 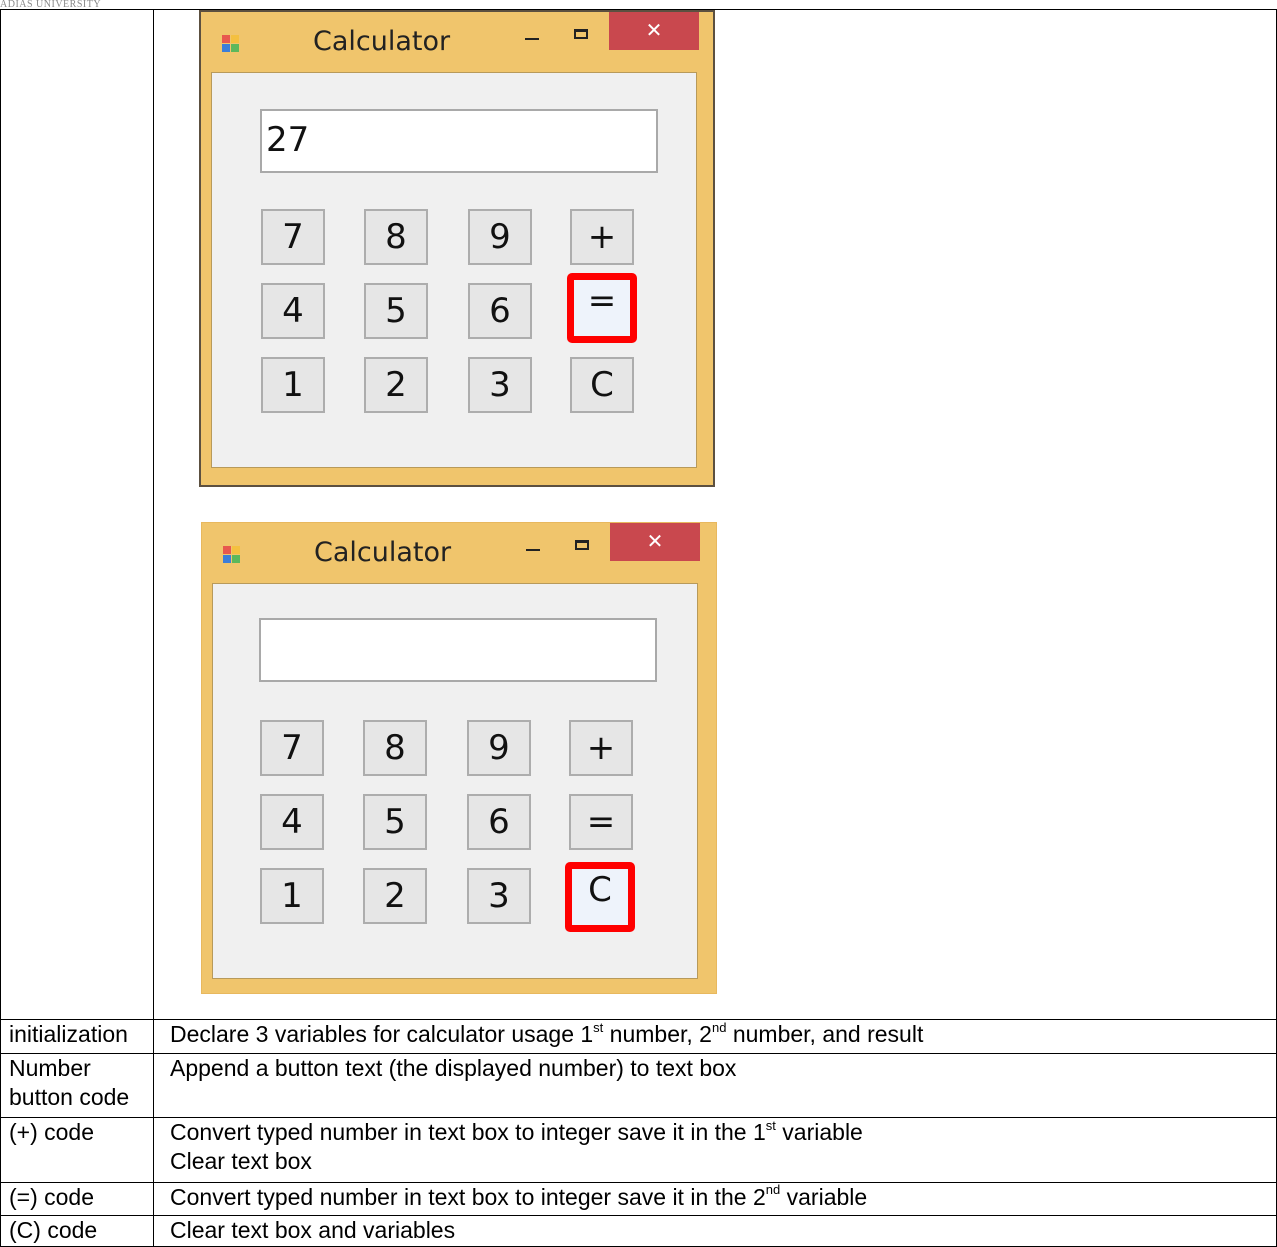 What do you see at coordinates (77, 514) in the screenshot?
I see `empty-label-cell` at bounding box center [77, 514].